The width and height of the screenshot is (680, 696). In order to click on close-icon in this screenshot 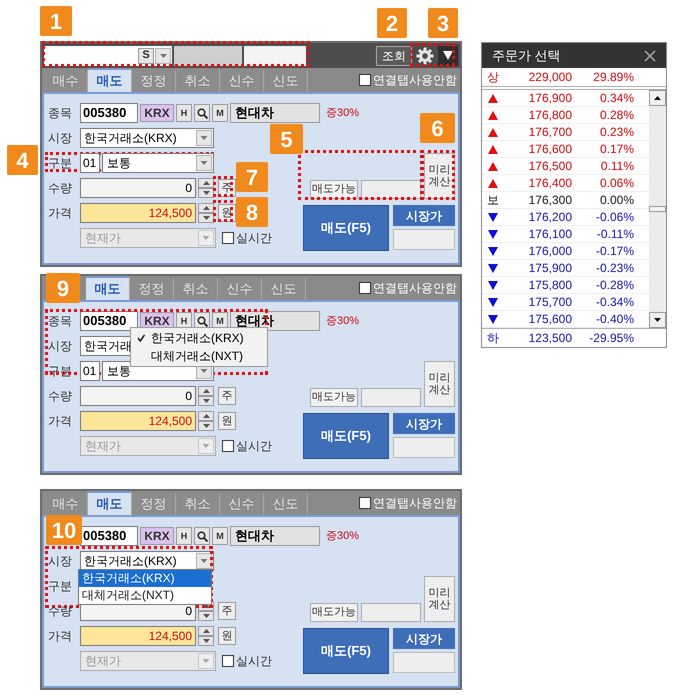, I will do `click(650, 56)`.